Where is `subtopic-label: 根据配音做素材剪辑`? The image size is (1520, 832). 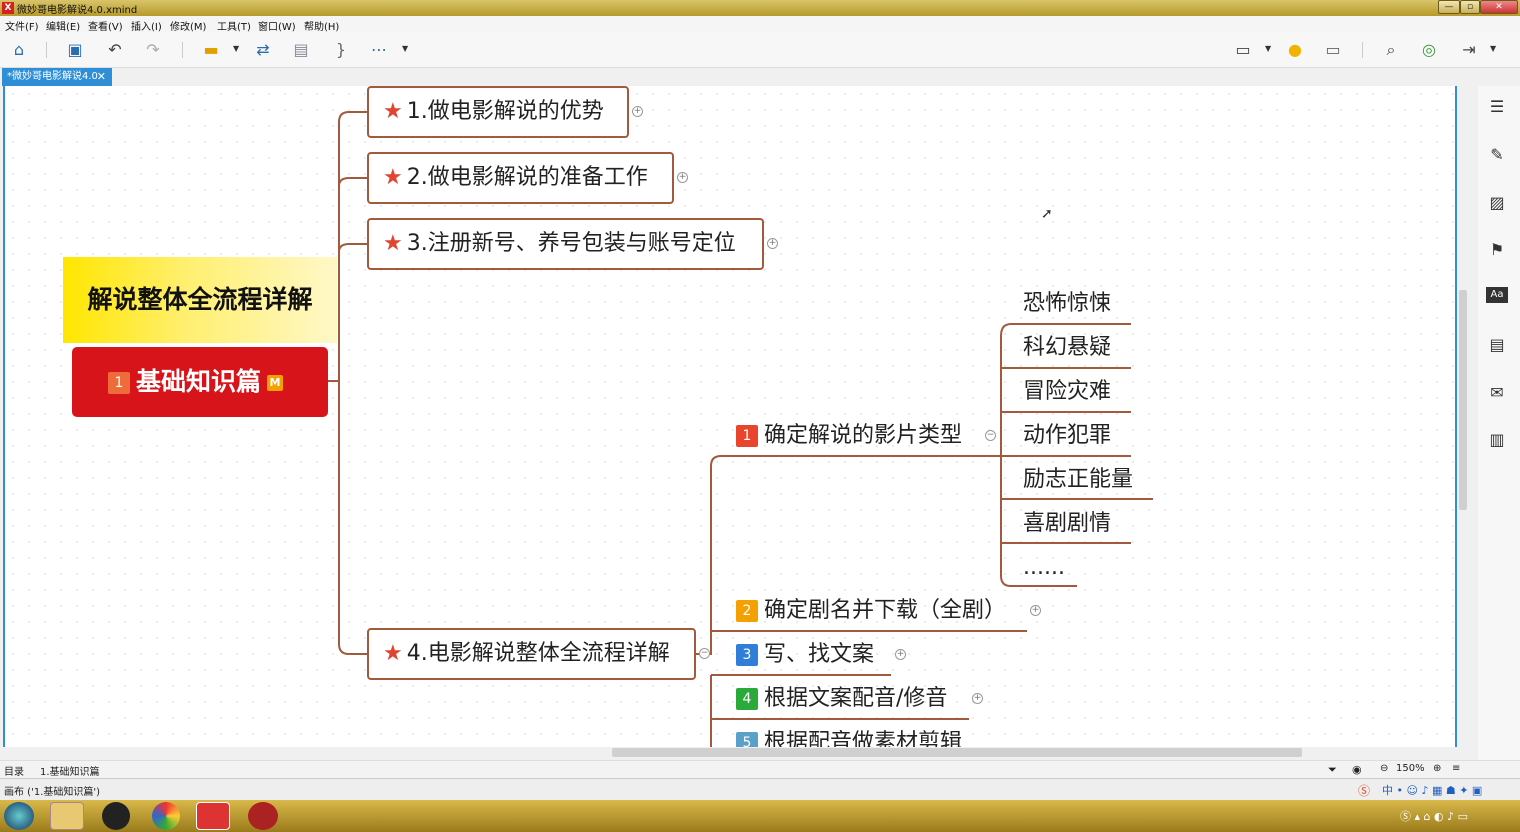 subtopic-label: 根据配音做素材剪辑 is located at coordinates (863, 738).